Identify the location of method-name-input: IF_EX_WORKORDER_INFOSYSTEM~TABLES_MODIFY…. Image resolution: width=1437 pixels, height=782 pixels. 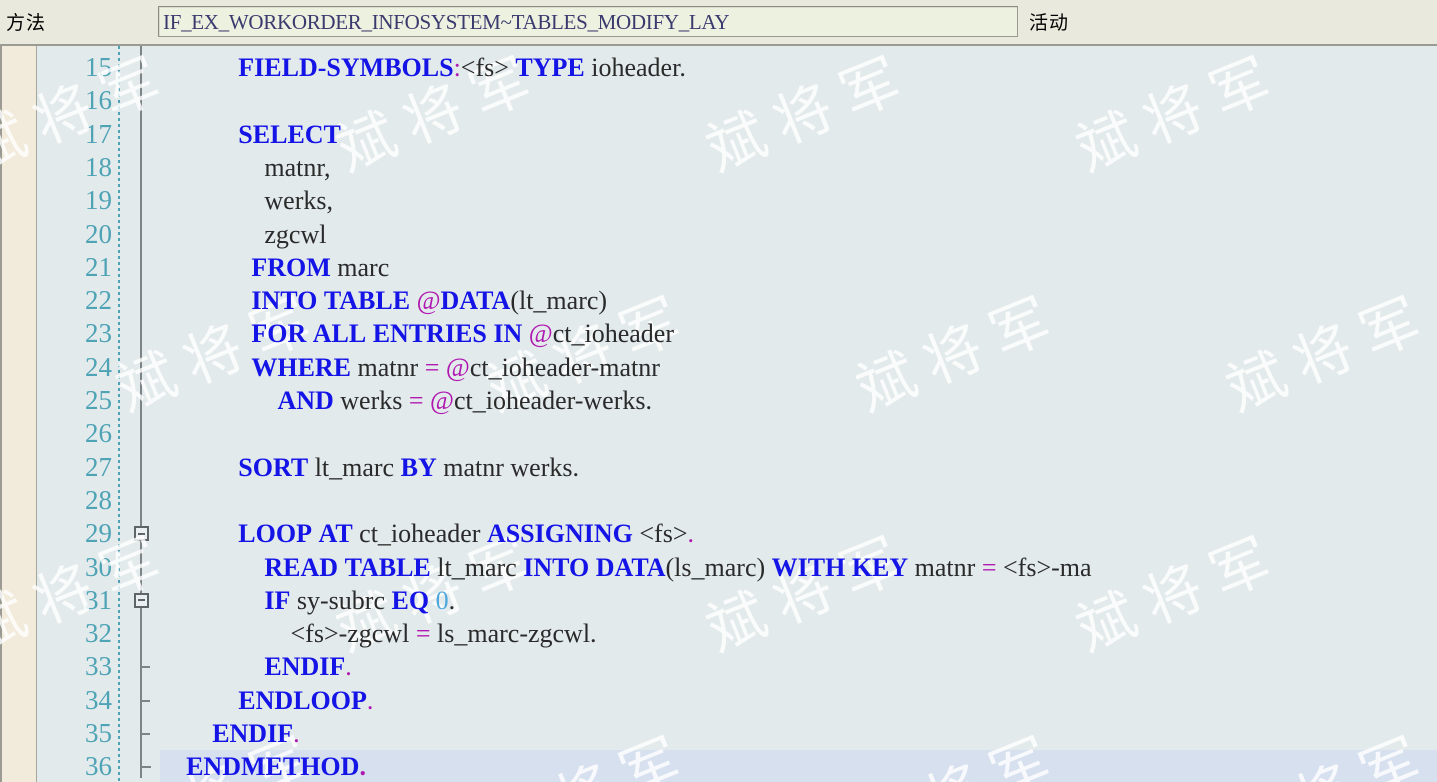
(588, 21).